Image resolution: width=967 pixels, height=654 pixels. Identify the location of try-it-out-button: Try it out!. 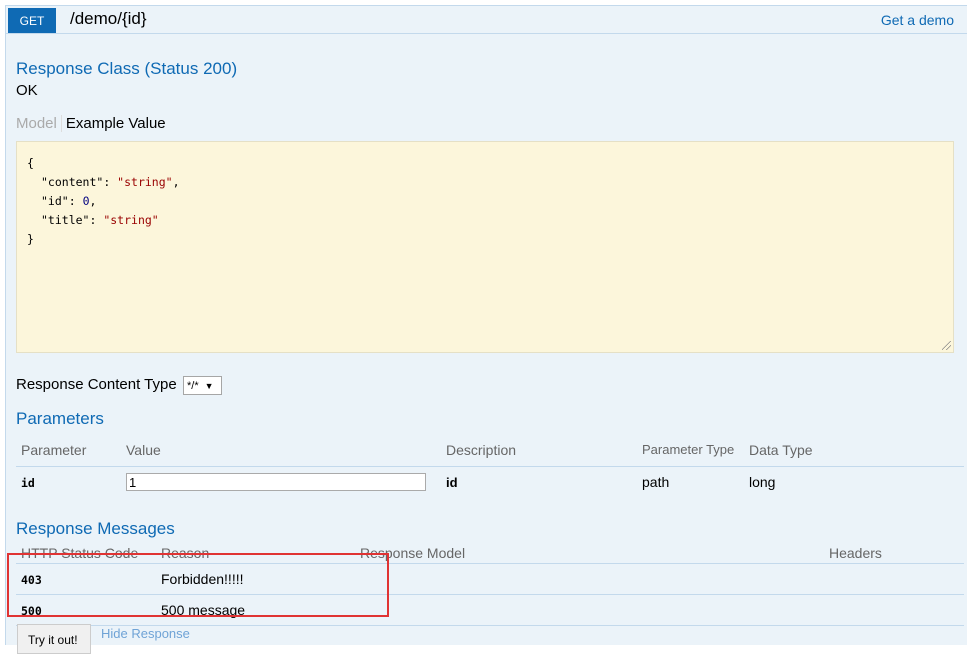
(54, 639).